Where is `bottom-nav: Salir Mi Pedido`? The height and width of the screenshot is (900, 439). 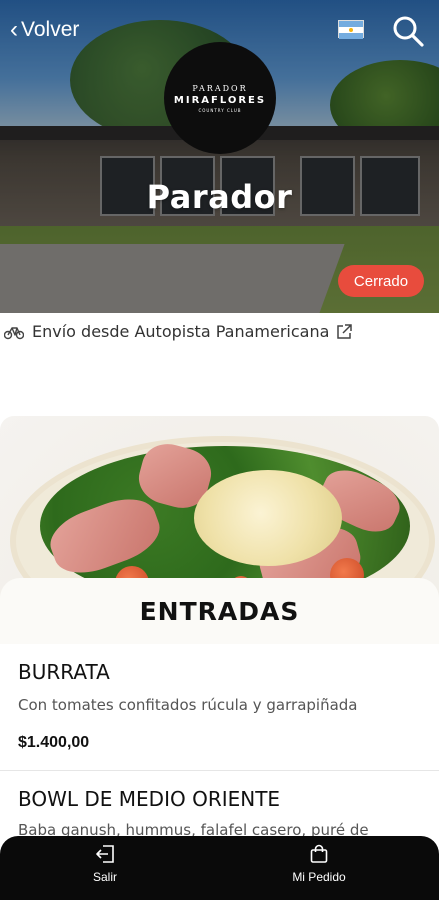 bottom-nav: Salir Mi Pedido is located at coordinates (219, 868).